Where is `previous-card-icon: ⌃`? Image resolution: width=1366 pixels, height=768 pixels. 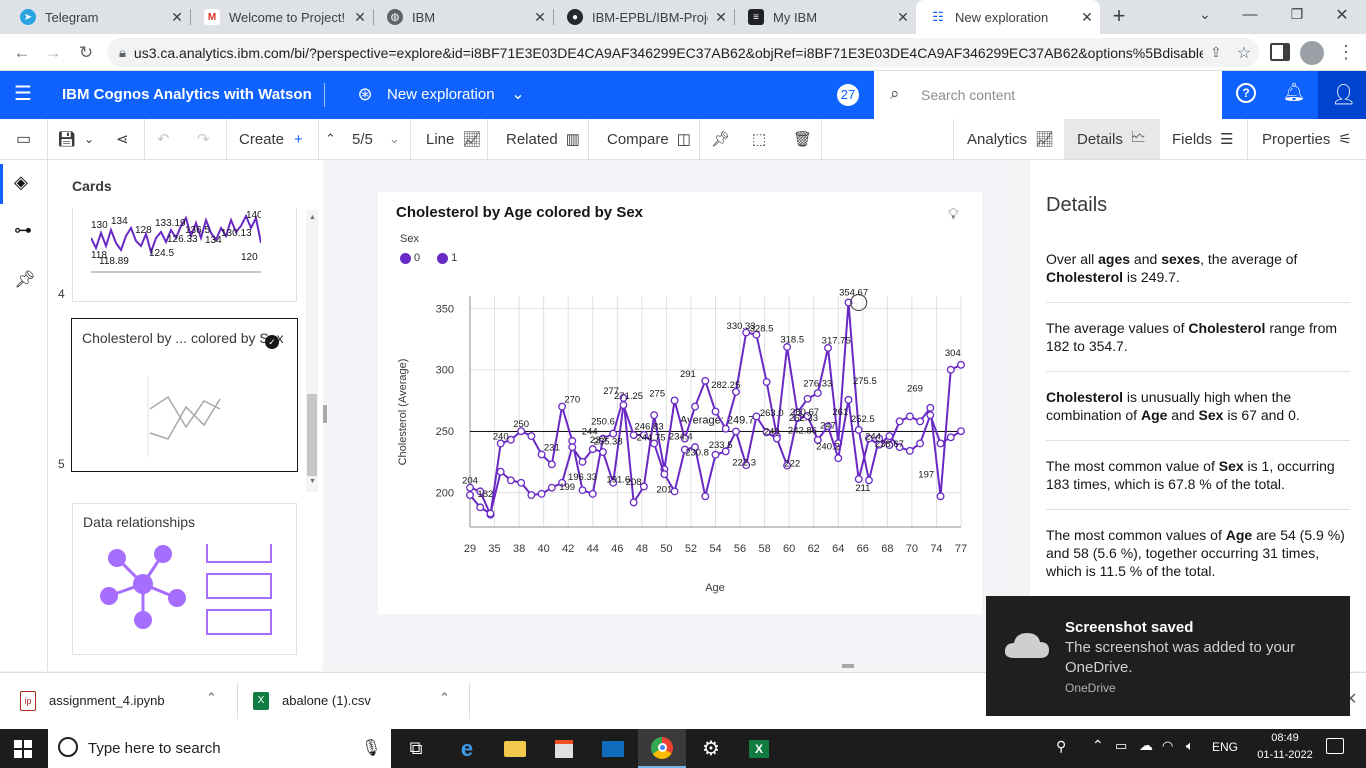 previous-card-icon: ⌃ is located at coordinates (330, 139).